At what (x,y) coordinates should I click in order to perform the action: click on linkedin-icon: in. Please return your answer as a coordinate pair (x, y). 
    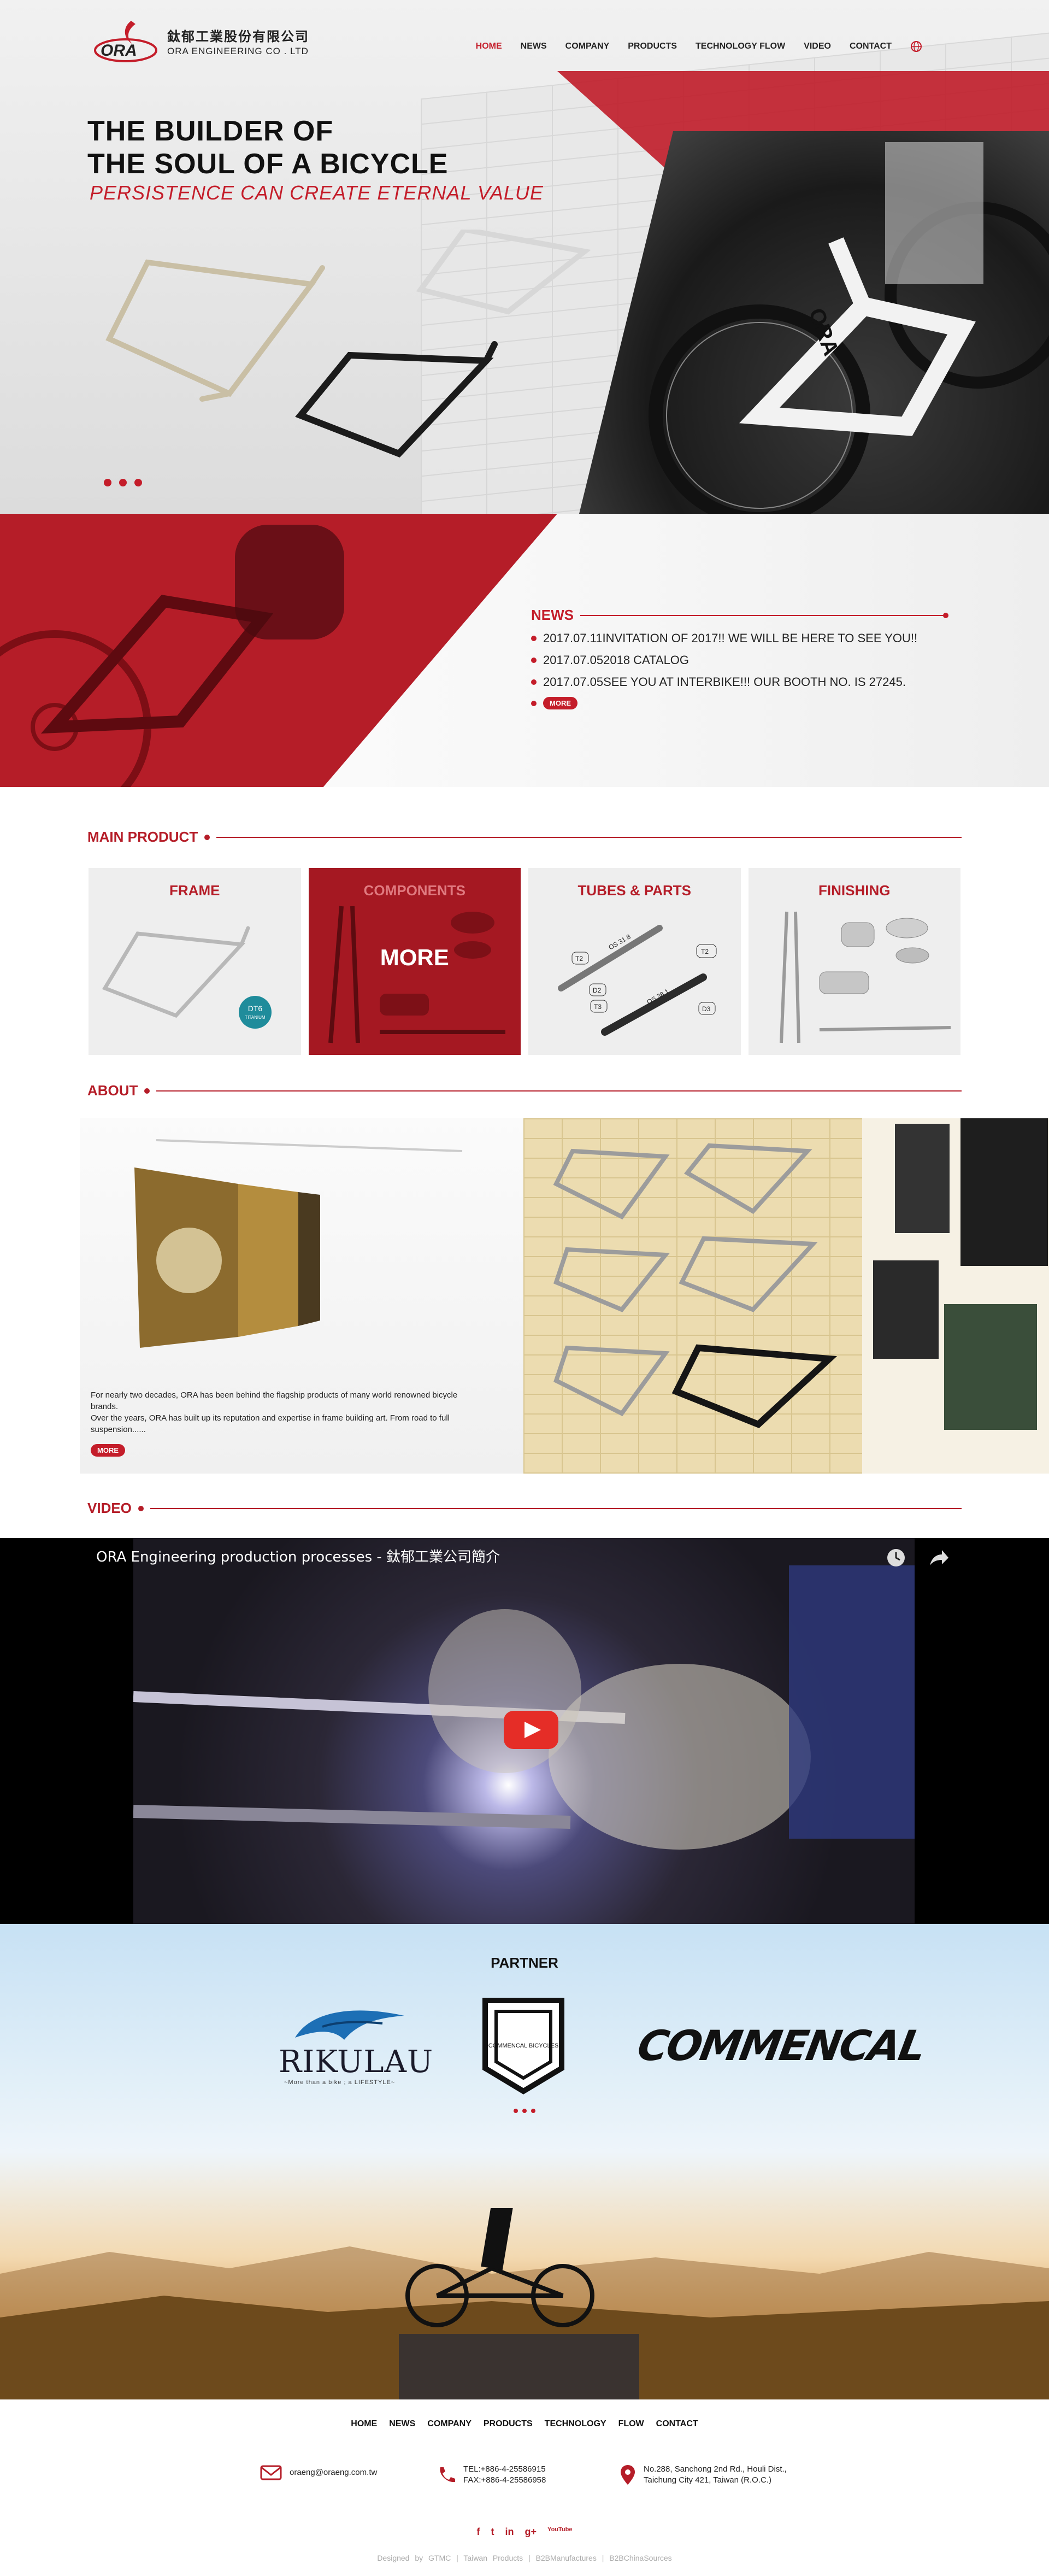
    Looking at the image, I should click on (510, 2532).